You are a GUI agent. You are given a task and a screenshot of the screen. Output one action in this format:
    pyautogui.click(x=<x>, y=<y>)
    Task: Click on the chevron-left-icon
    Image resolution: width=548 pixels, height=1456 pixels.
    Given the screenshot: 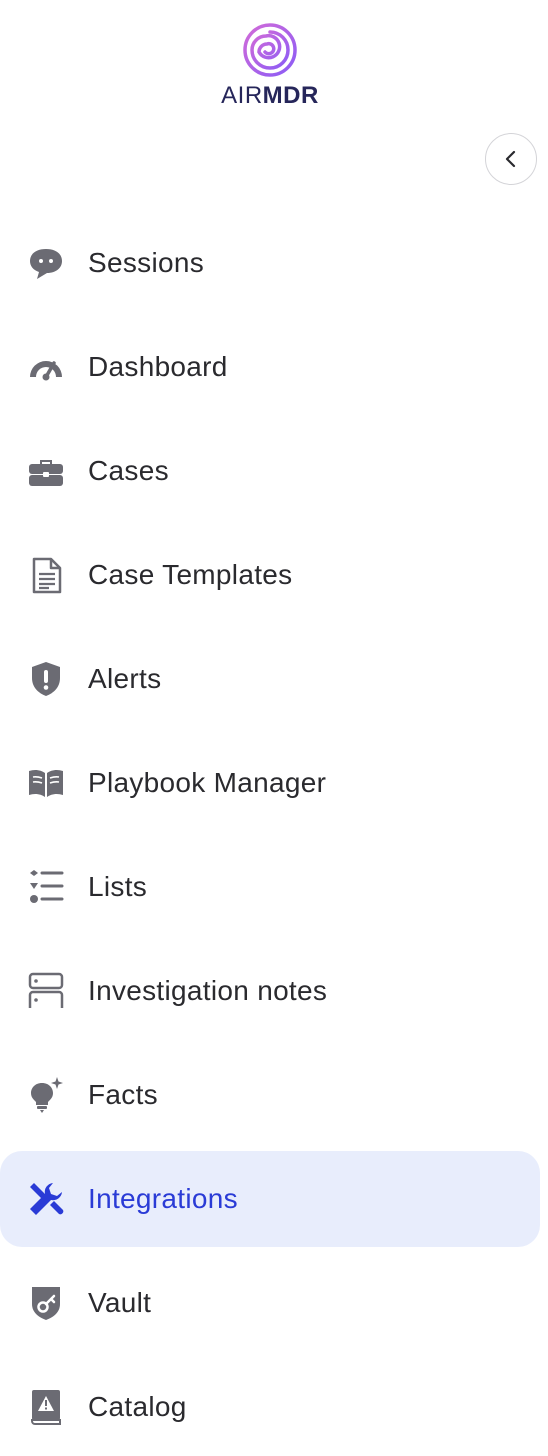 What is the action you would take?
    pyautogui.click(x=510, y=159)
    